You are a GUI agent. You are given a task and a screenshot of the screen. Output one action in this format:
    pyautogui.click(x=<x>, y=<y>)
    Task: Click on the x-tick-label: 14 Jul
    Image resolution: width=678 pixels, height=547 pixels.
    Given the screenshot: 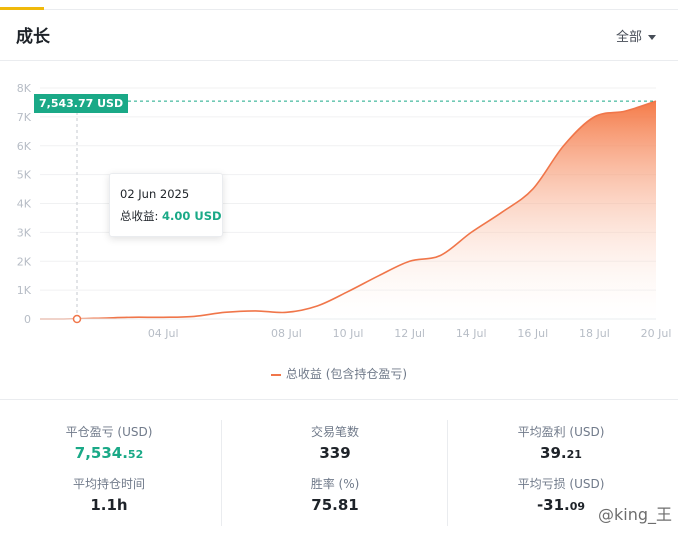 What is the action you would take?
    pyautogui.click(x=471, y=333)
    